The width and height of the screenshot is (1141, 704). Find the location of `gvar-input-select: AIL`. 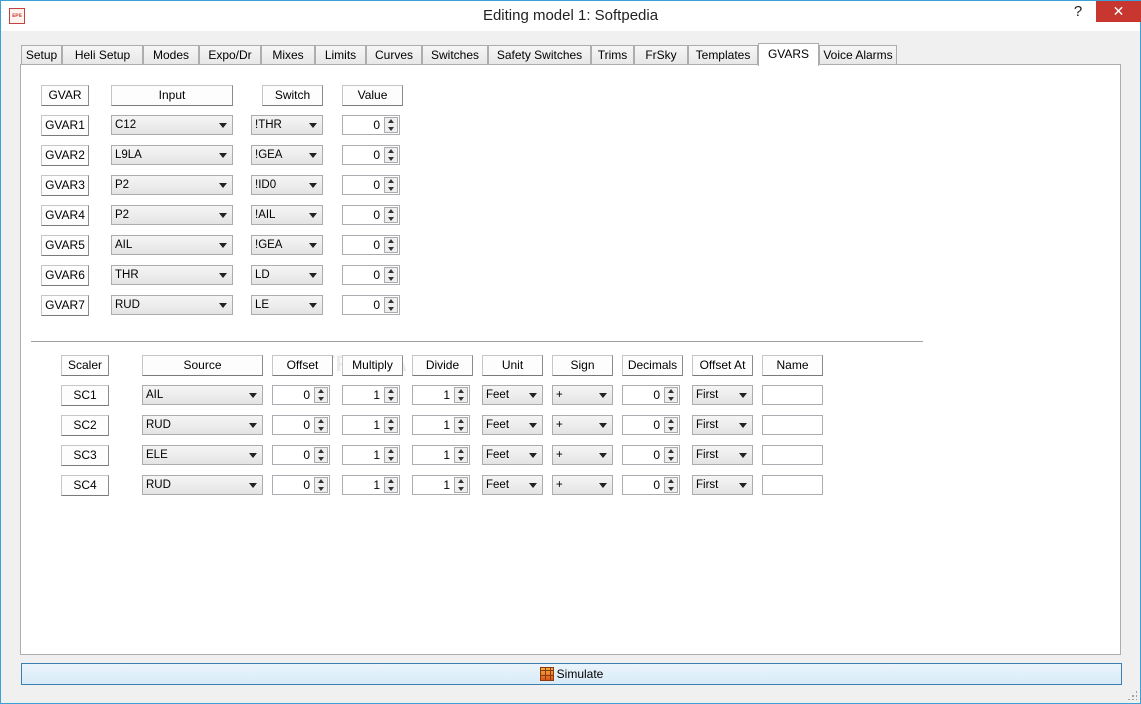

gvar-input-select: AIL is located at coordinates (172, 245).